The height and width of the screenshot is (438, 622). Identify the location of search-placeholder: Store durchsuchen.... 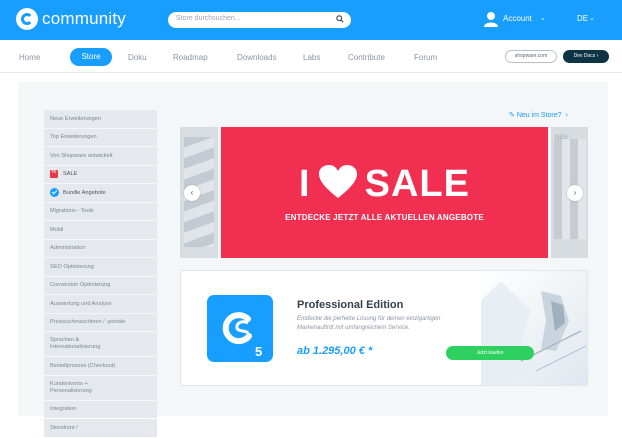
(208, 18).